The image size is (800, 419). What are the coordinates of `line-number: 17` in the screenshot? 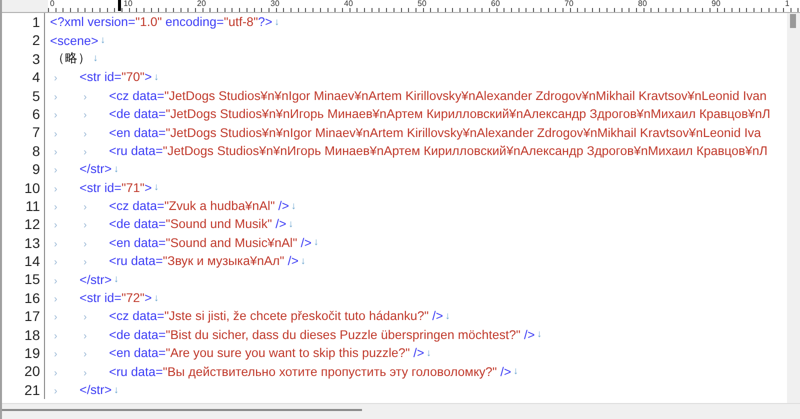 It's located at (23, 316).